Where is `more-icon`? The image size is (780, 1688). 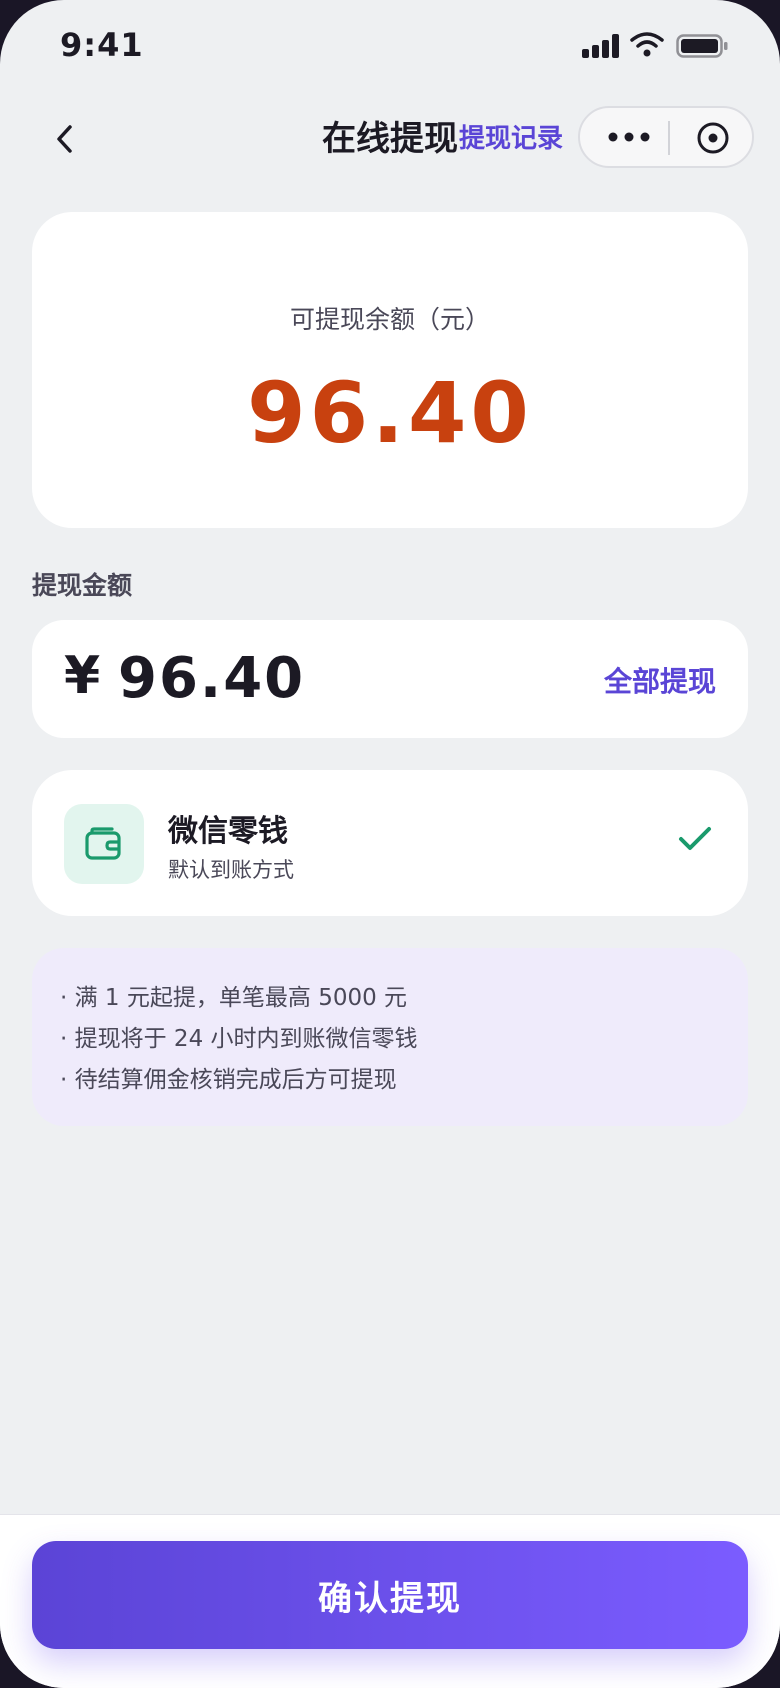
more-icon is located at coordinates (629, 137).